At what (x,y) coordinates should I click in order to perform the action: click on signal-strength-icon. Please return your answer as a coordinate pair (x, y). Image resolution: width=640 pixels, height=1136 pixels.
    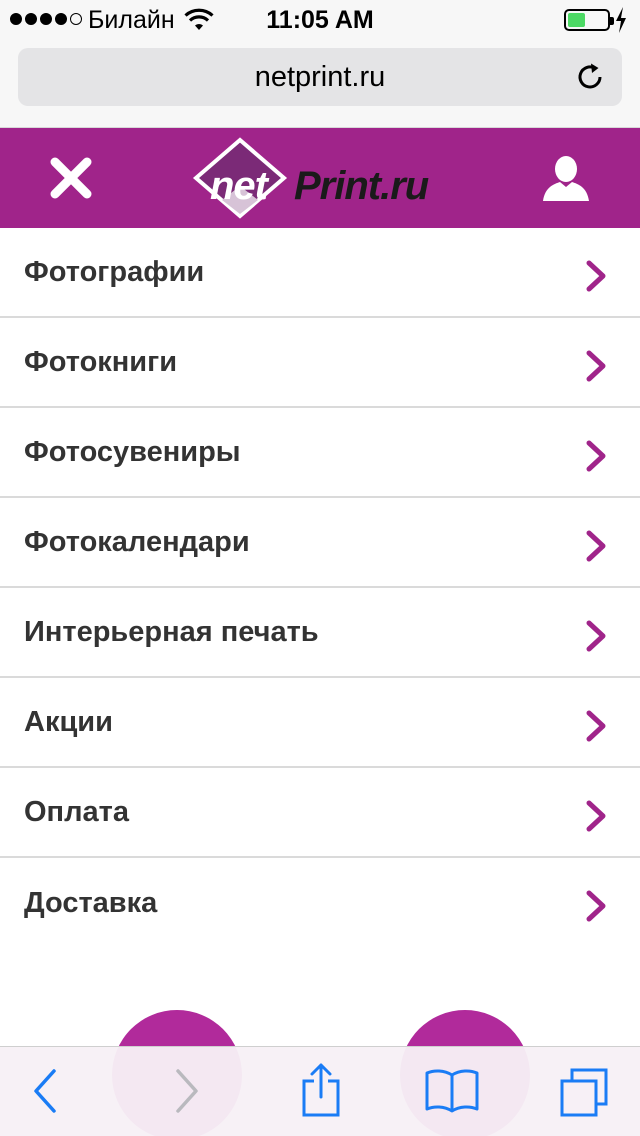
    Looking at the image, I should click on (46, 19).